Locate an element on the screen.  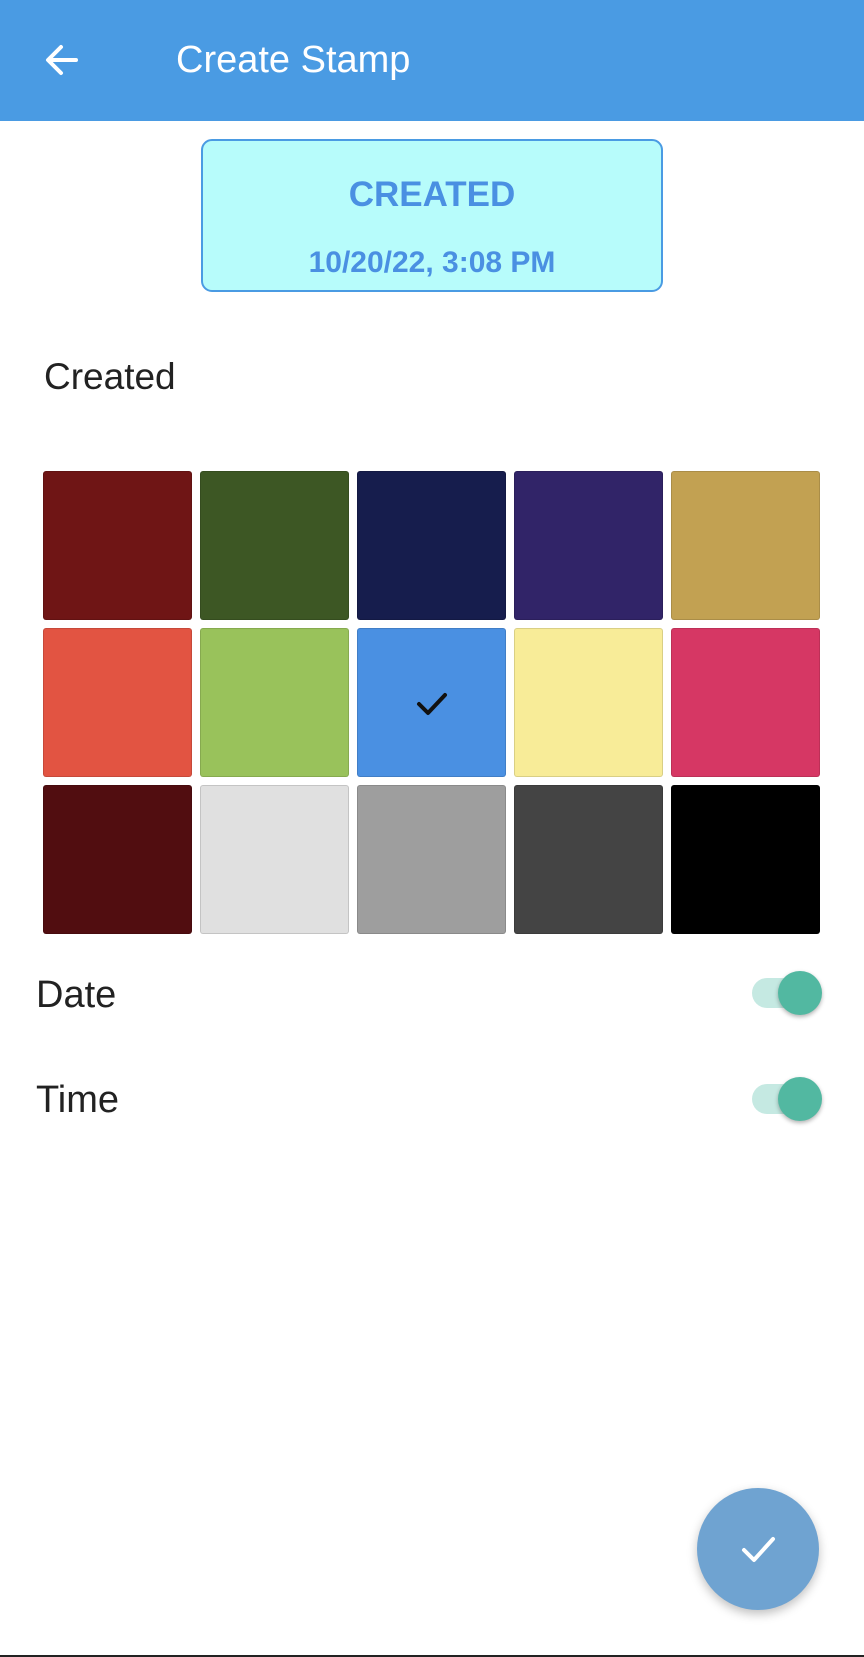
stamp-preview-datetime: 10/20/22, 3:08 PM is located at coordinates (432, 262).